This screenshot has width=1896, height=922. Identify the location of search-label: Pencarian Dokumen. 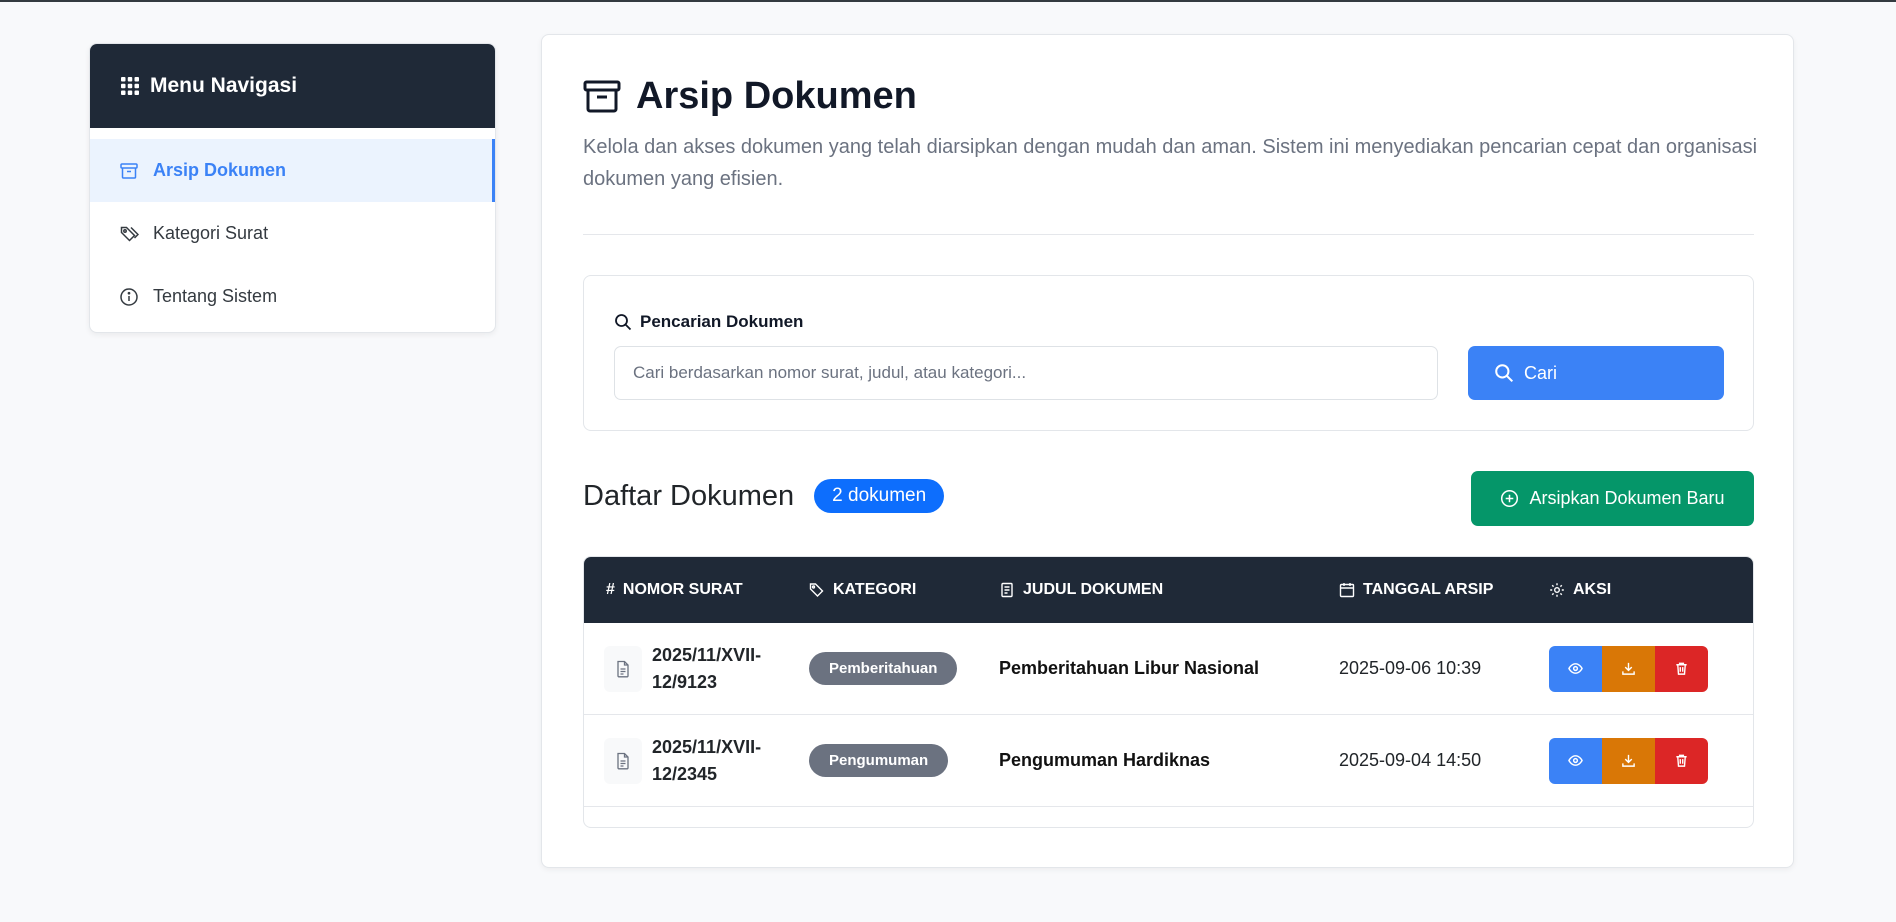
(708, 322).